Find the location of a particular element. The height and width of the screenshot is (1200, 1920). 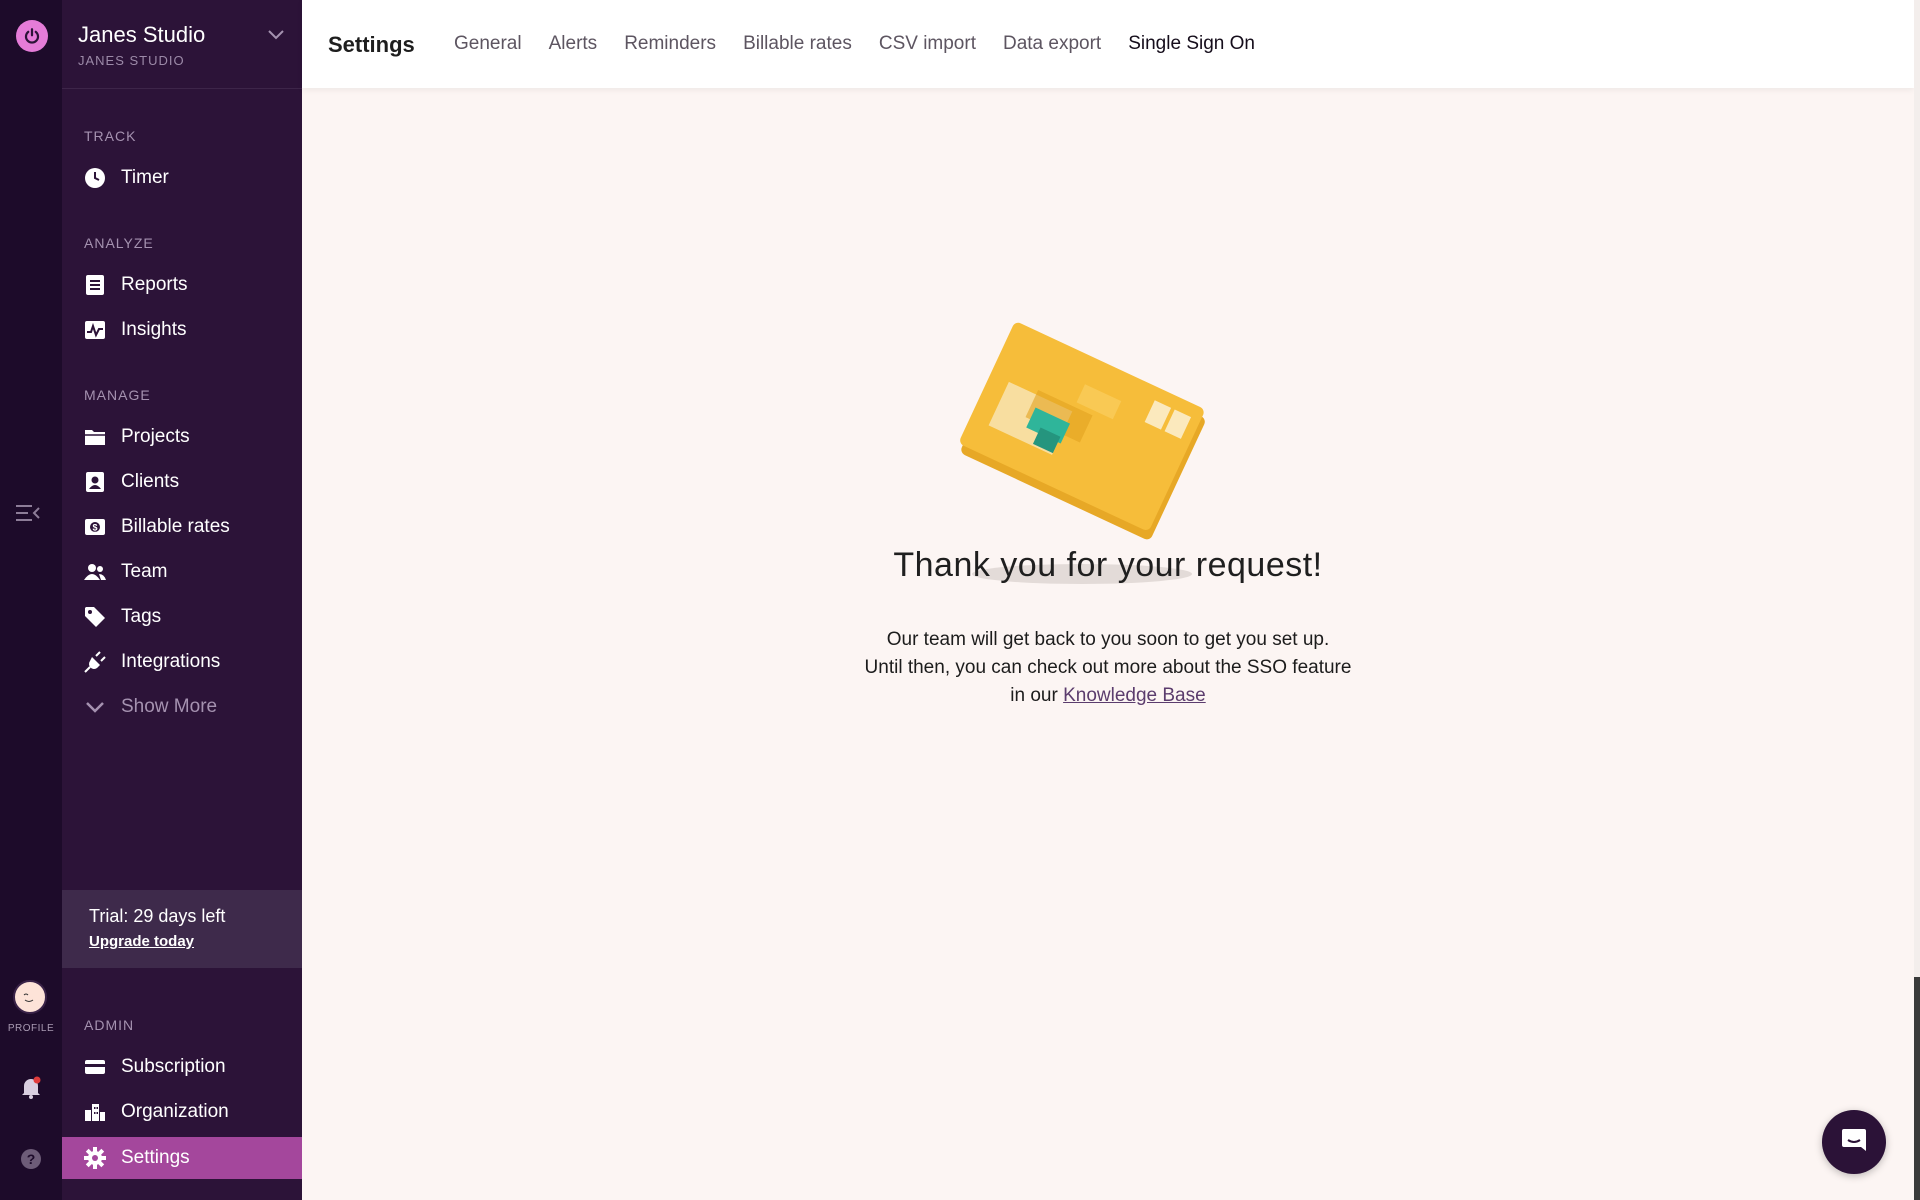

sidebar-item-label: Reports is located at coordinates (154, 284).